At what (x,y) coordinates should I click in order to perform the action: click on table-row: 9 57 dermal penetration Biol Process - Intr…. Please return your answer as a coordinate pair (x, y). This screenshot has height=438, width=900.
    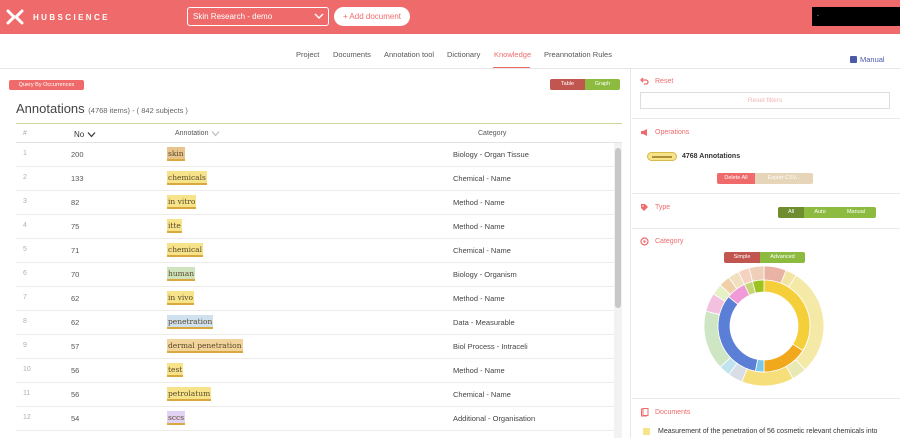
    Looking at the image, I should click on (316, 347).